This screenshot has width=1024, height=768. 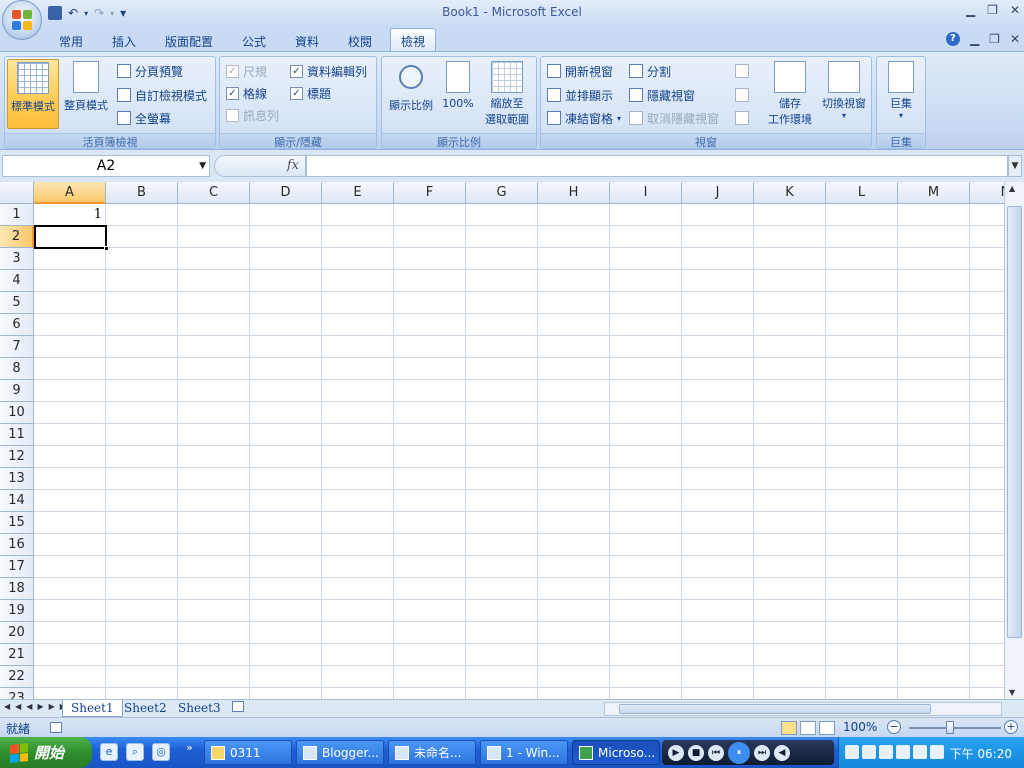 I want to click on tab-review: 校閱, so click(x=360, y=41).